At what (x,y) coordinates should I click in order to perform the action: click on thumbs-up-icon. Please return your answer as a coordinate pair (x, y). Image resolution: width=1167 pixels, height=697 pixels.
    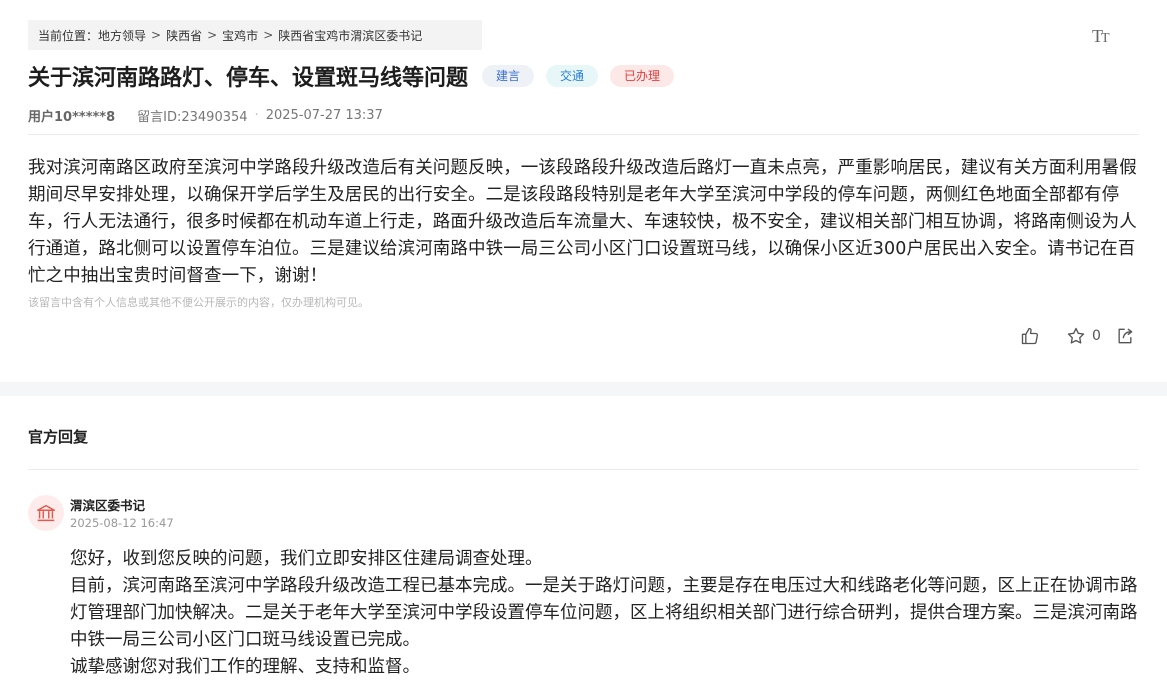
    Looking at the image, I should click on (1030, 336).